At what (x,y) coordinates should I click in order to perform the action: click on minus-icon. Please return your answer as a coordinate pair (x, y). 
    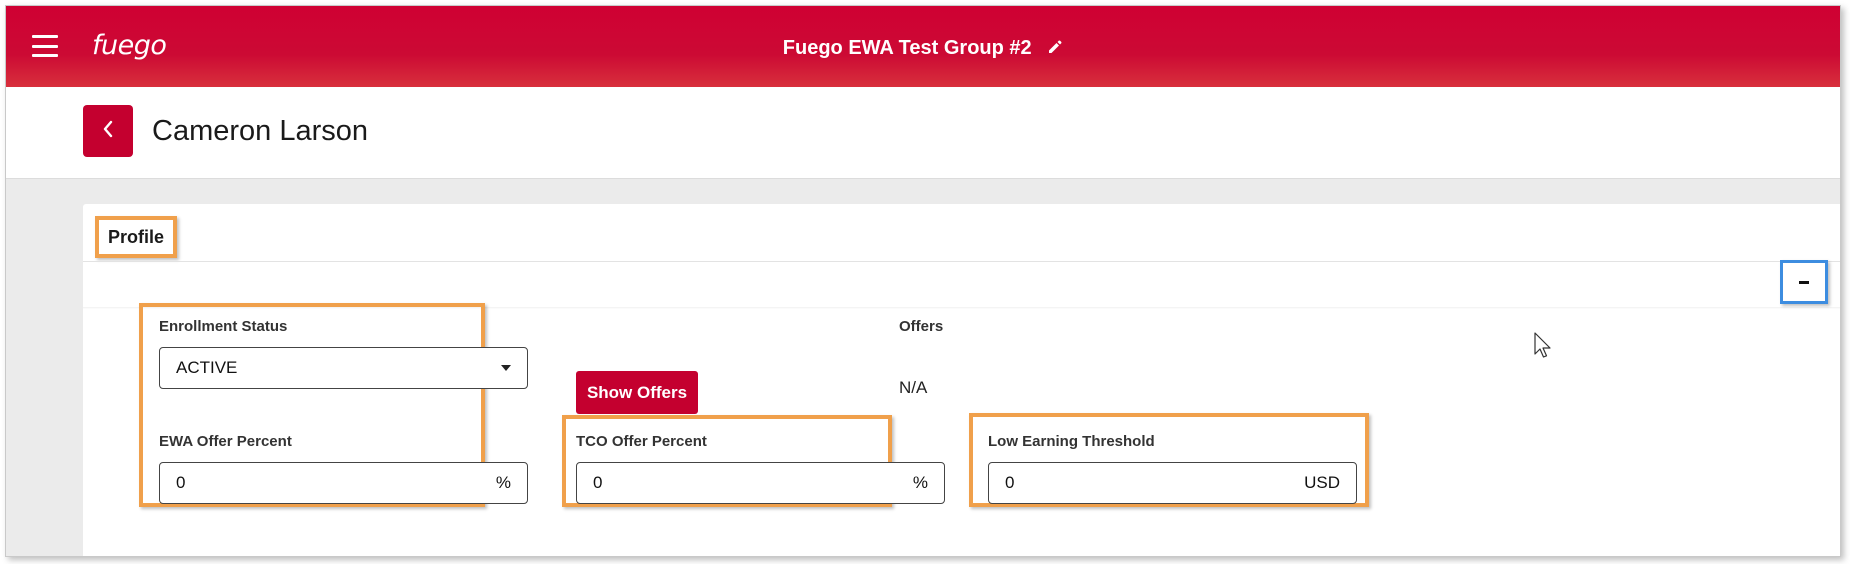
    Looking at the image, I should click on (1804, 282).